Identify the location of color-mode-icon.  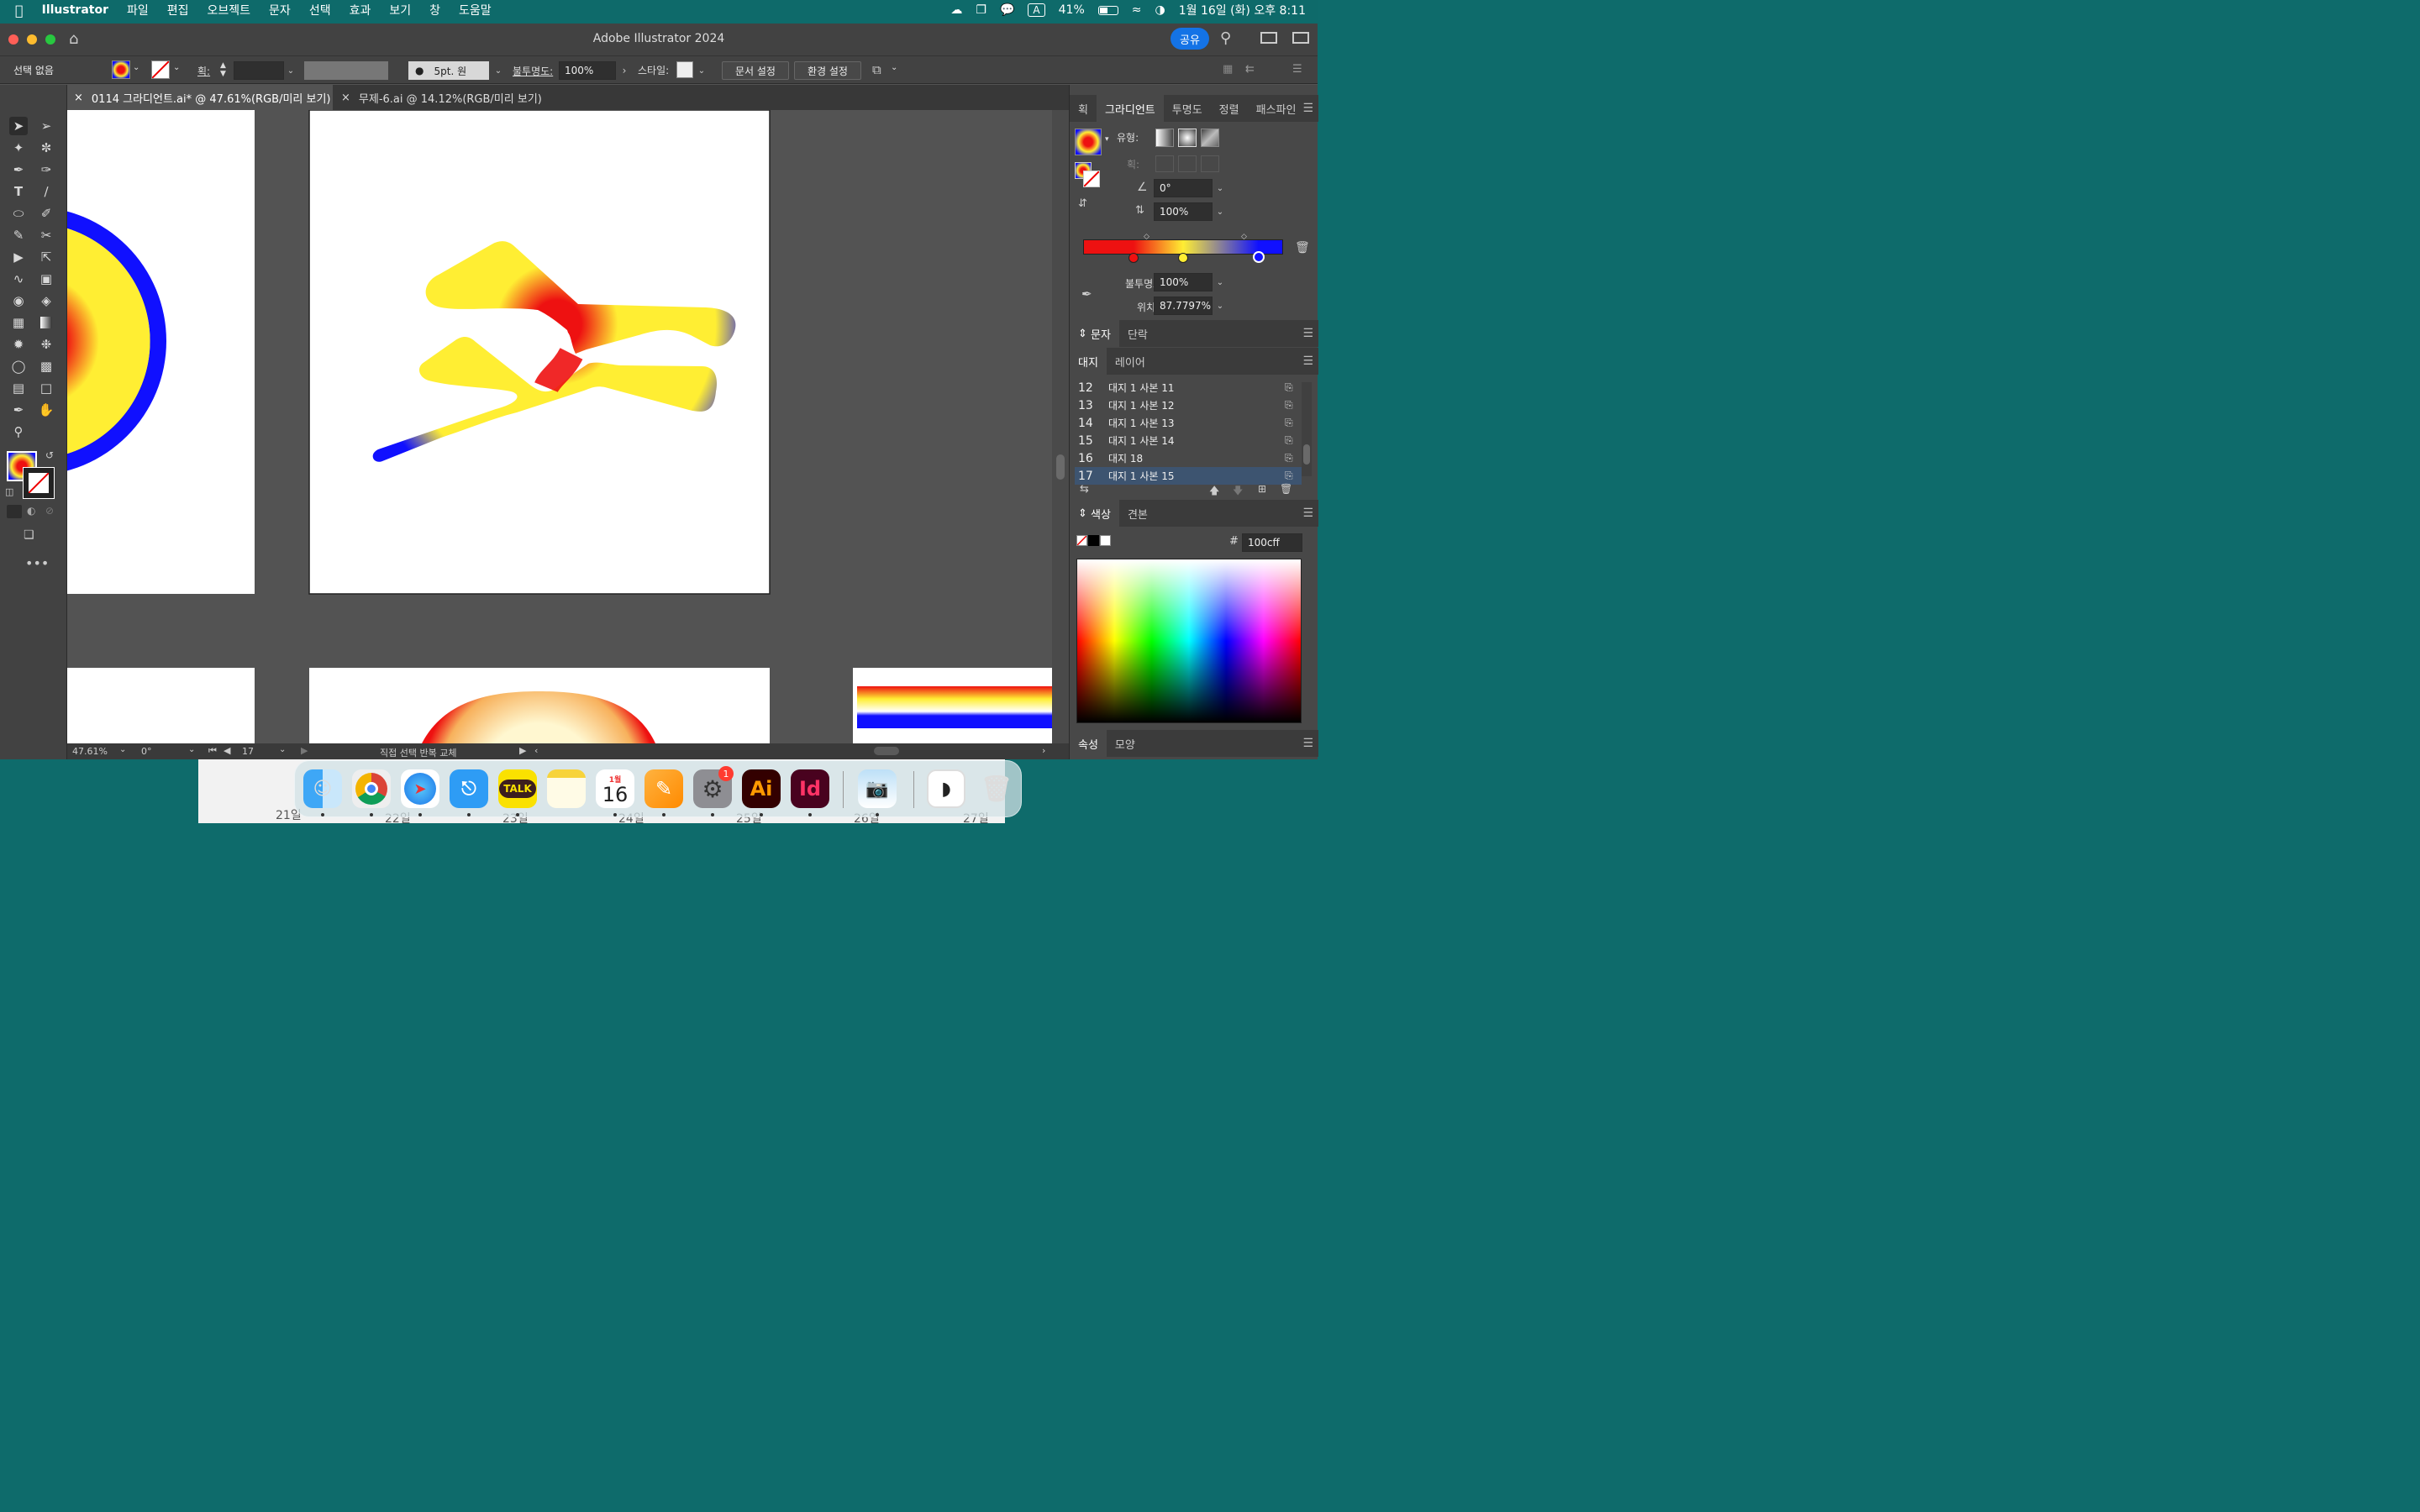
(15, 511).